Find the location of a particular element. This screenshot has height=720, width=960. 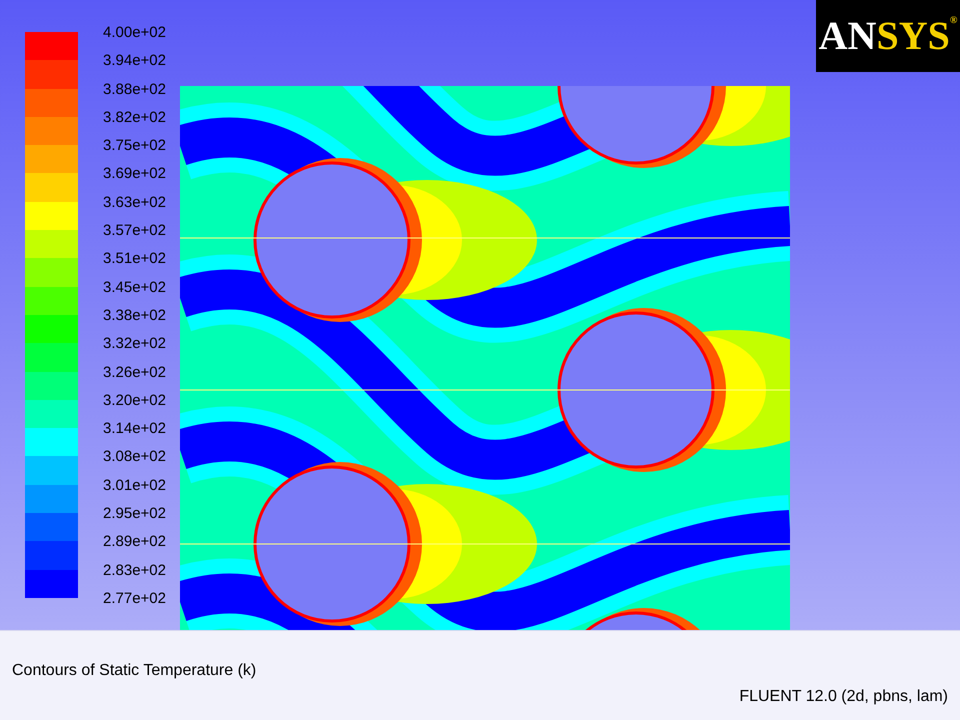

legend-value: 4.00e+02 is located at coordinates (134, 32).